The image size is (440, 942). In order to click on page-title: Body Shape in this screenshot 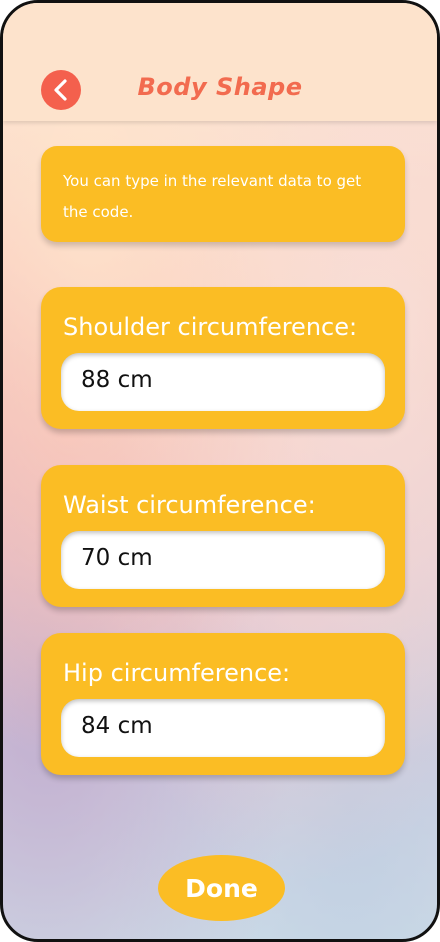, I will do `click(220, 87)`.